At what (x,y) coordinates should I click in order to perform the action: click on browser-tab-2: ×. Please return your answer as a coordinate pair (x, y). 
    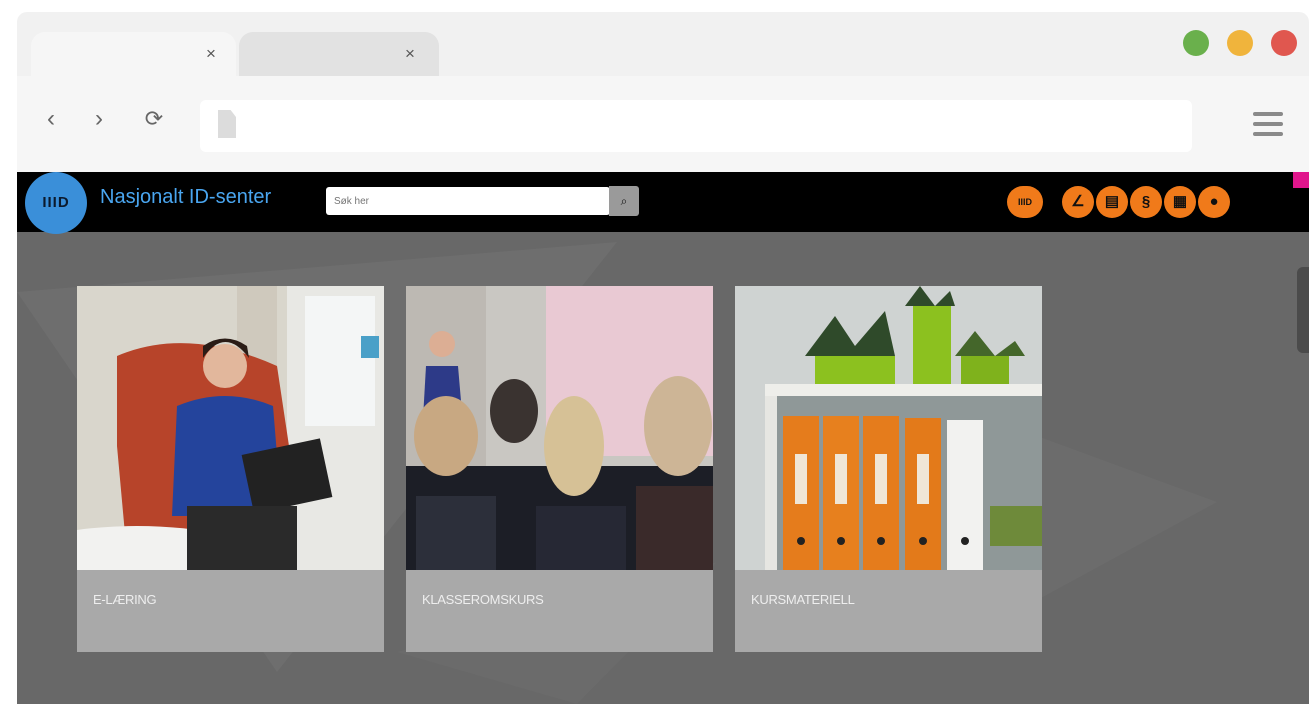
    Looking at the image, I should click on (339, 54).